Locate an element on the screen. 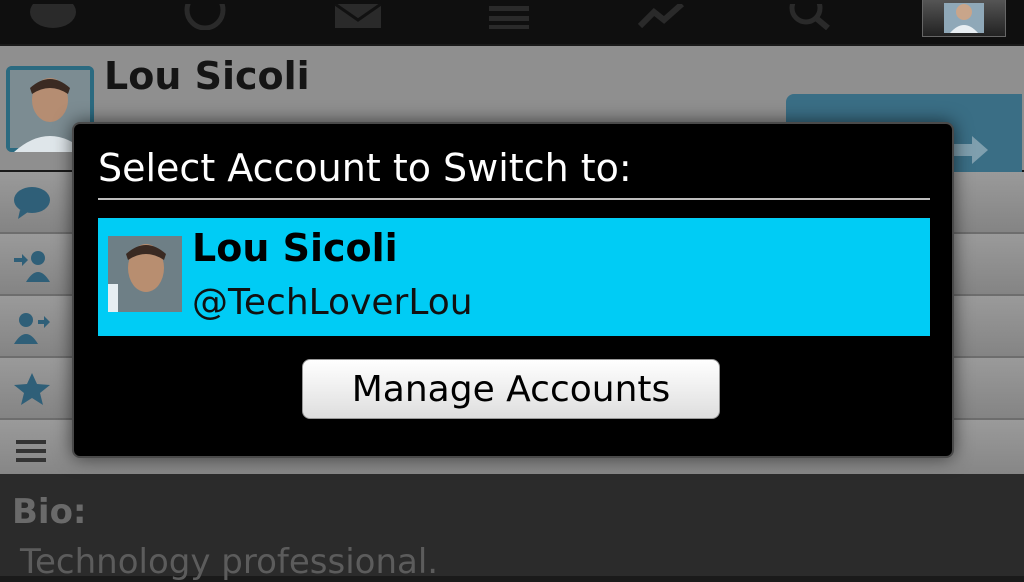 The height and width of the screenshot is (582, 1024). divider is located at coordinates (514, 199).